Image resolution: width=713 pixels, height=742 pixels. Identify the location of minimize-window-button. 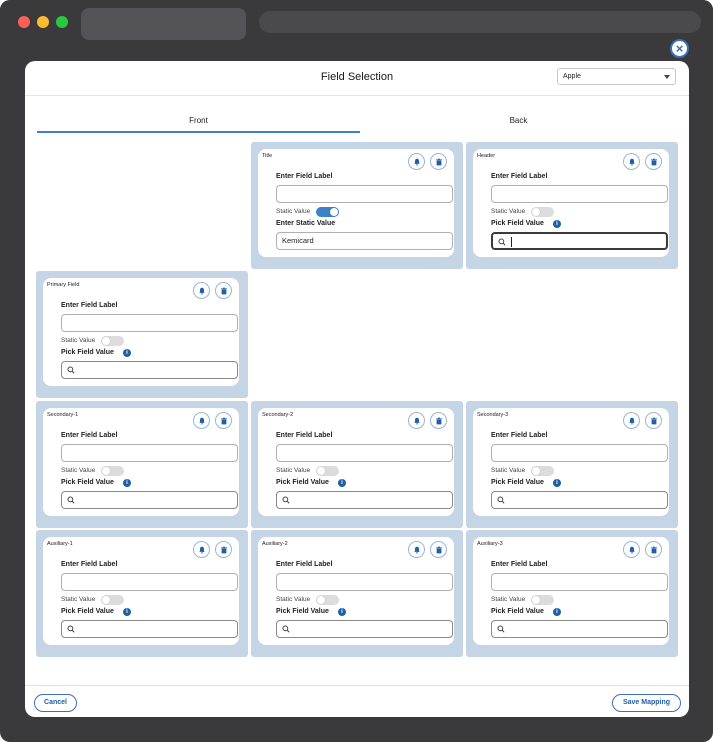
(43, 22).